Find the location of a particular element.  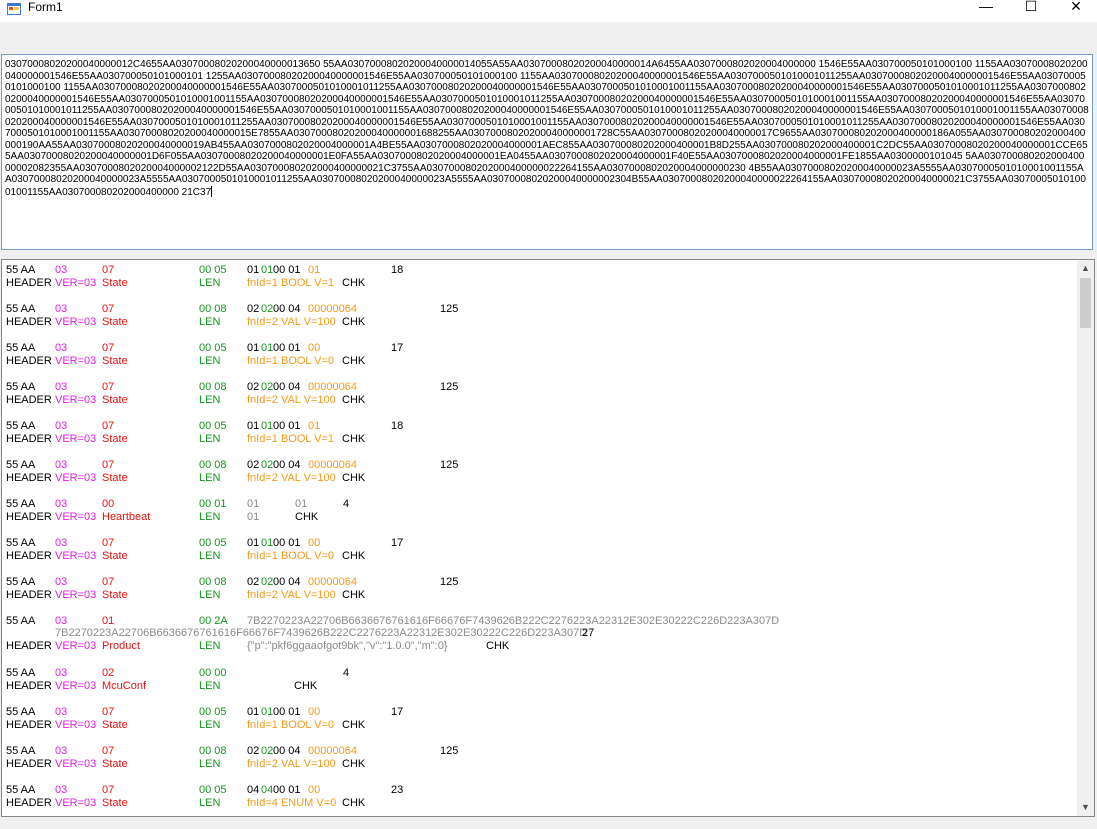

scroll-thumb is located at coordinates (1085, 303).